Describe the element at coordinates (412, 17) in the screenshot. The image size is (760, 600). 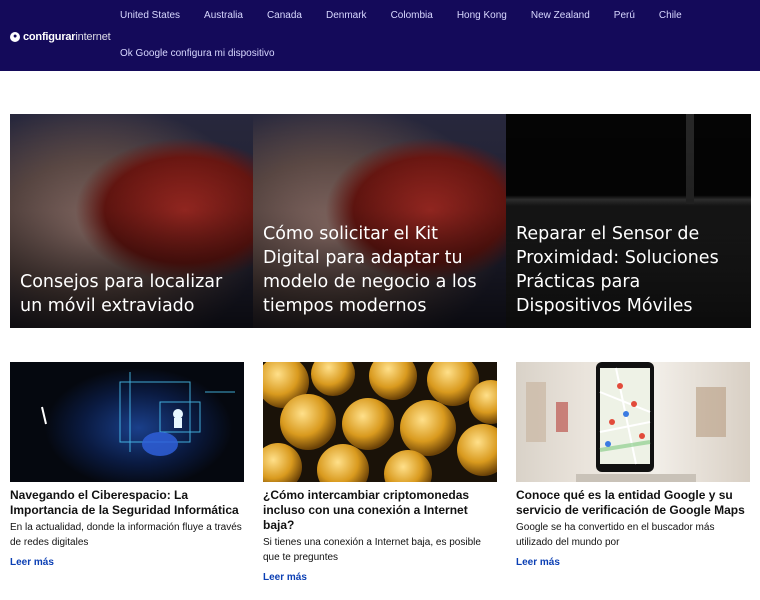
I see `nav-link-colombia: Colombia` at that location.